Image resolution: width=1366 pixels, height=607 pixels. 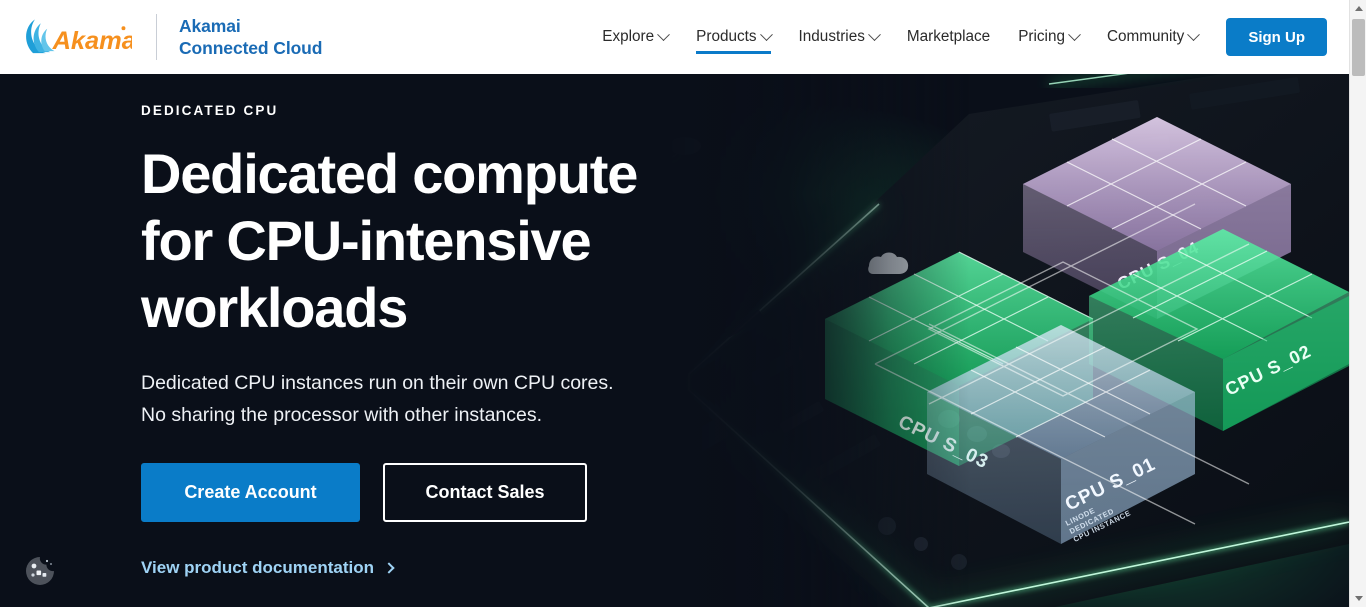 What do you see at coordinates (1357, 303) in the screenshot?
I see `vertical-scrollbar` at bounding box center [1357, 303].